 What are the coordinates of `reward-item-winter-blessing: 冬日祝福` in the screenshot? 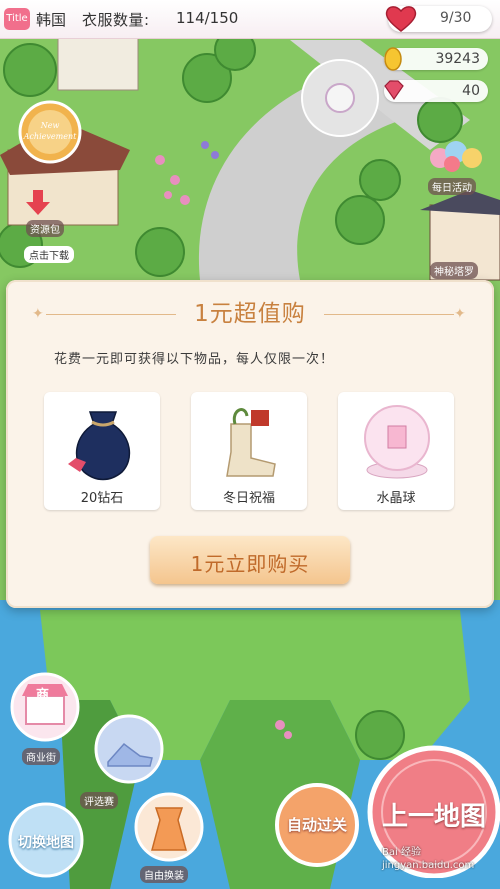 It's located at (249, 451).